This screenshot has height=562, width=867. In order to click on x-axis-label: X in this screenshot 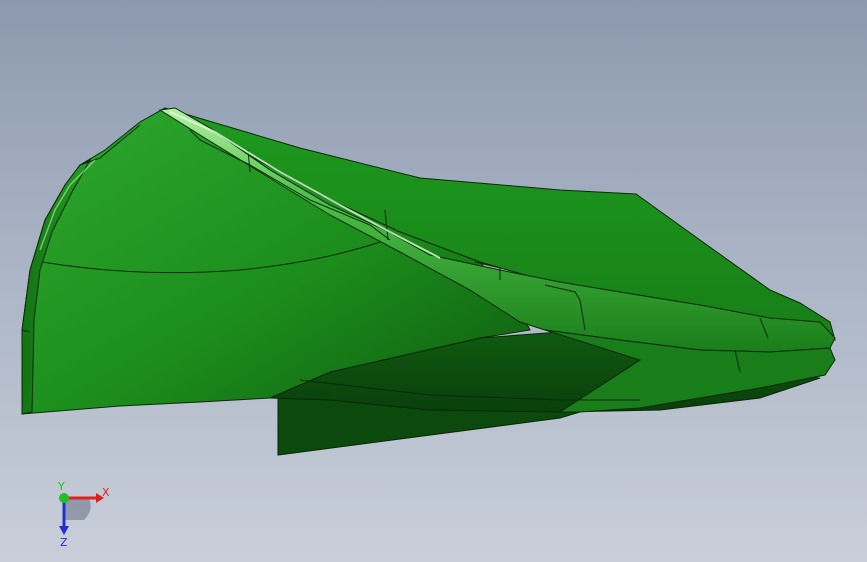, I will do `click(106, 492)`.